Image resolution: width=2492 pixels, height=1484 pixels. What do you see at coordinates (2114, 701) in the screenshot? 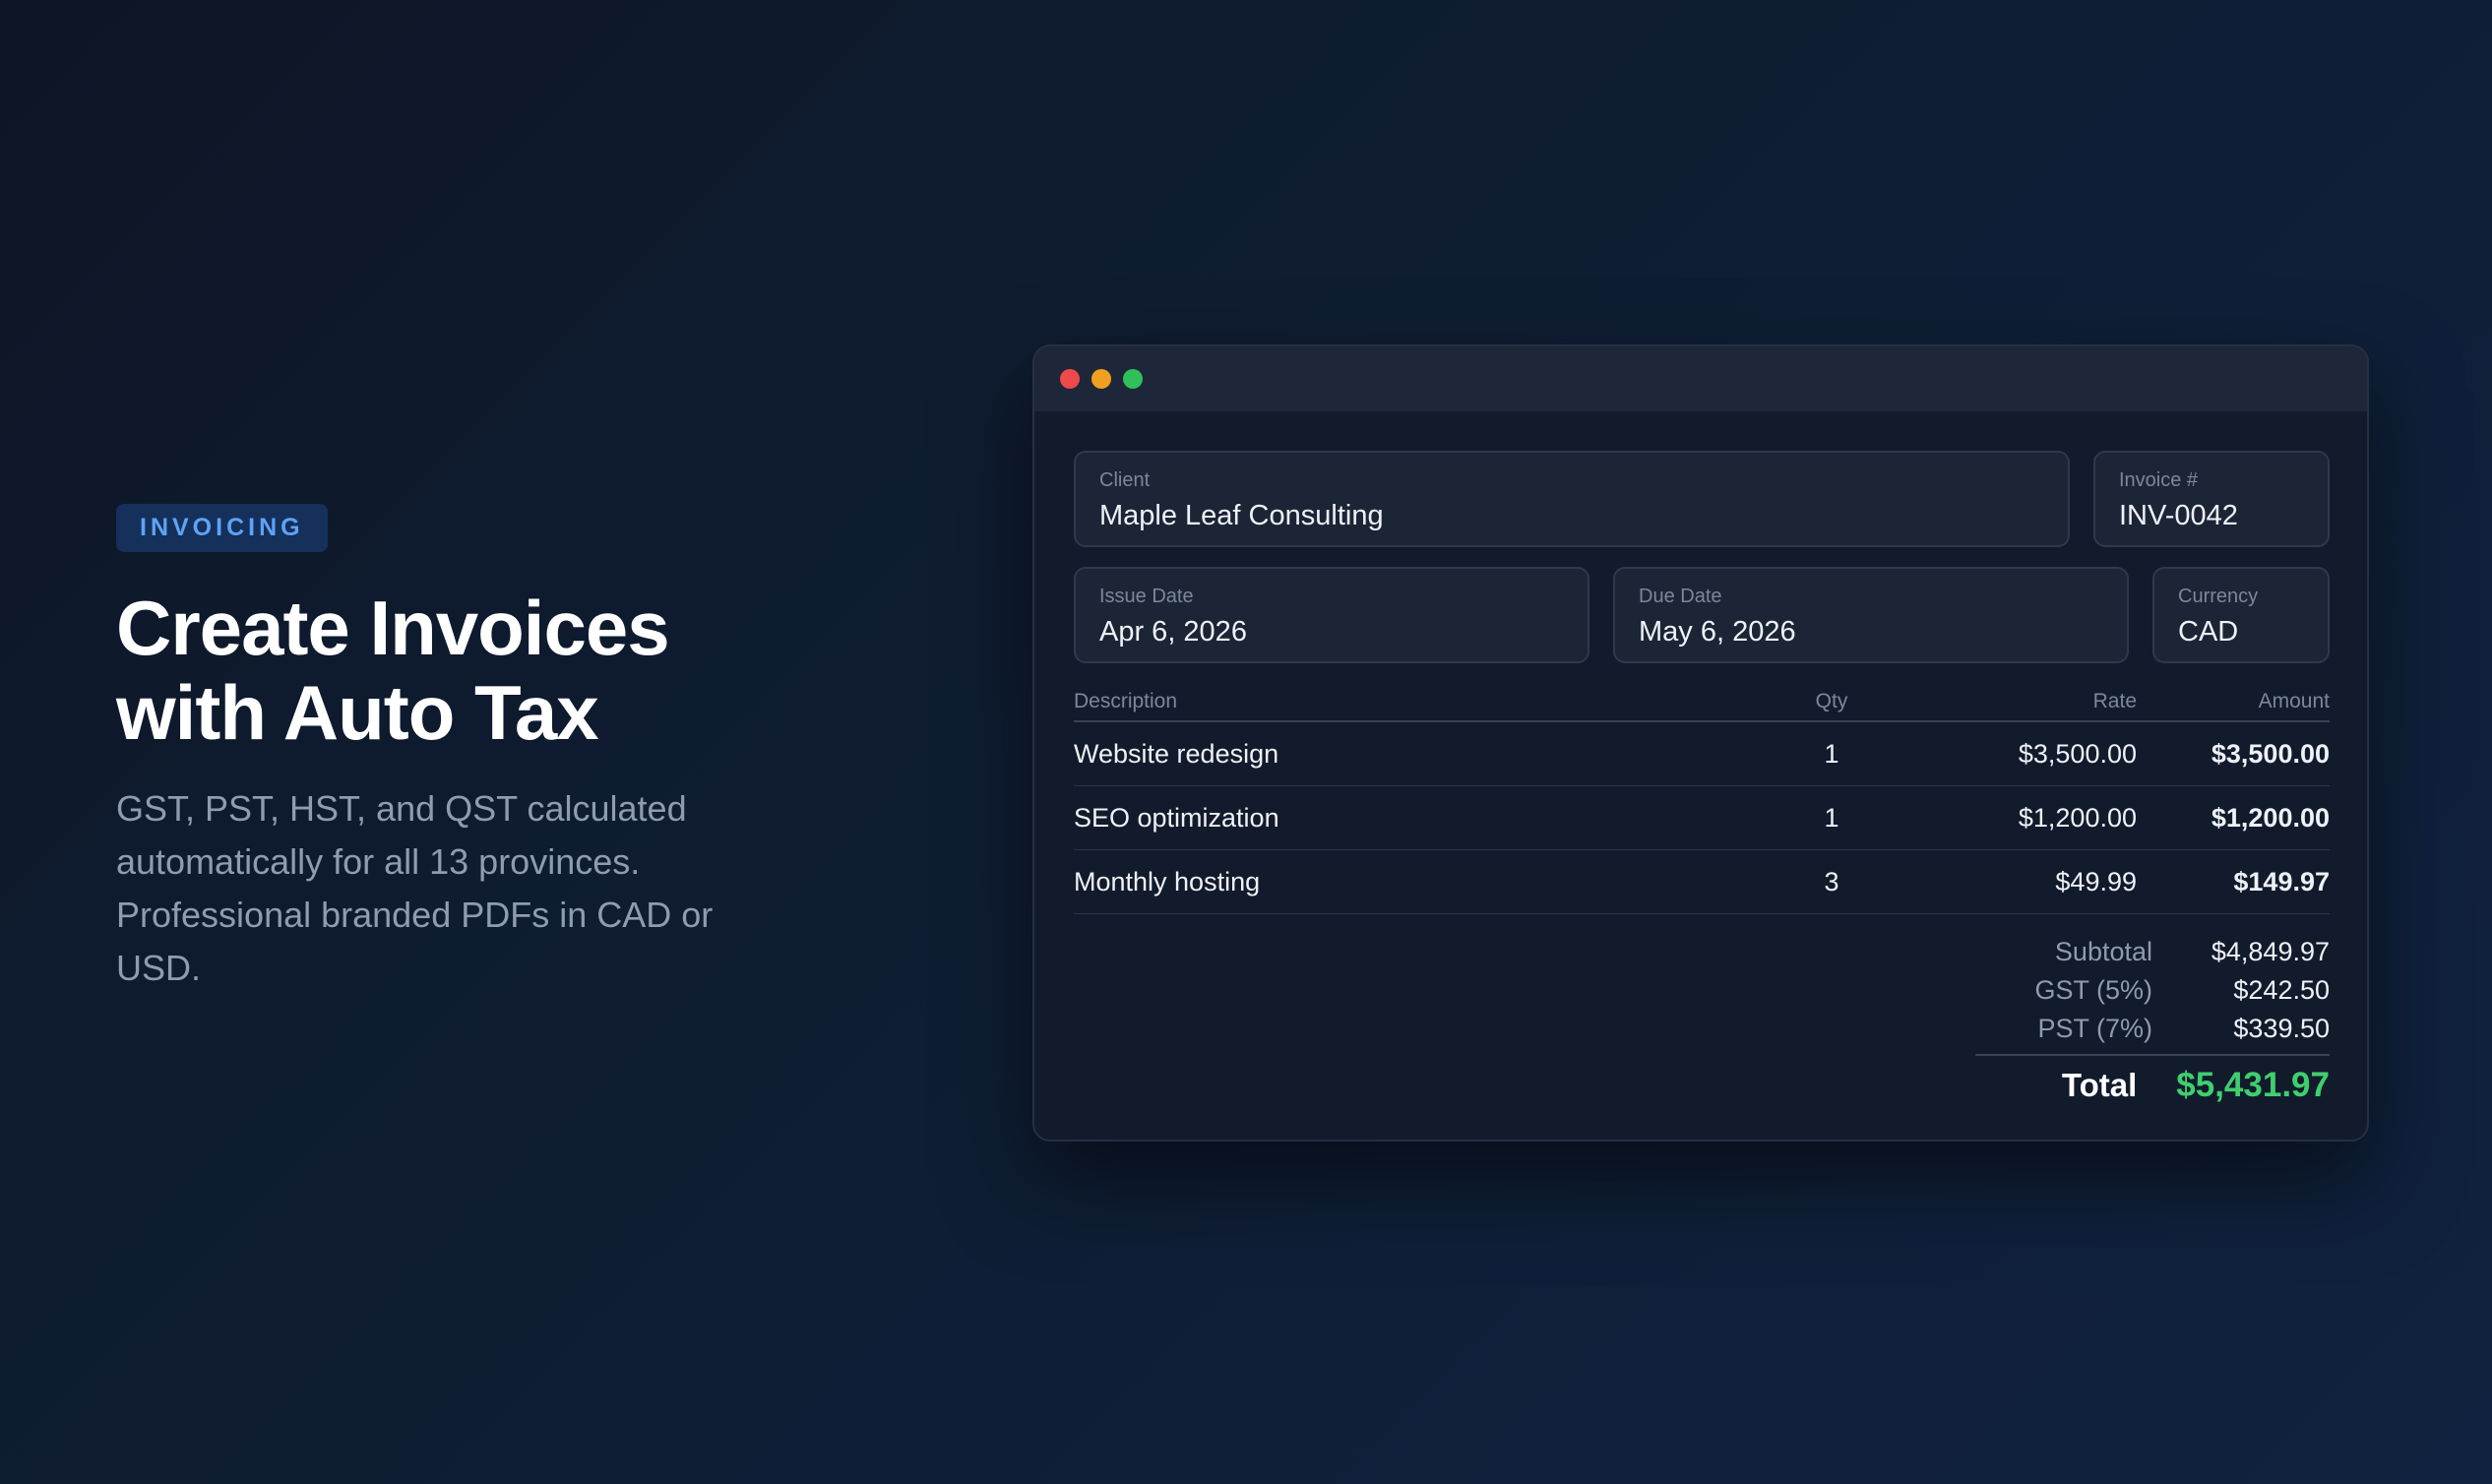
I see `header-rate: Rate` at bounding box center [2114, 701].